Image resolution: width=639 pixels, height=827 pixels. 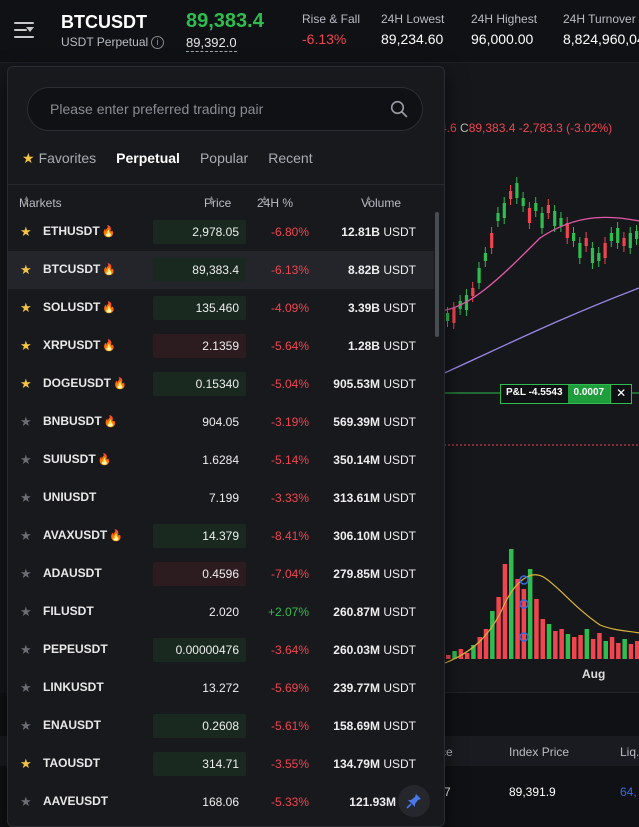 I want to click on tab-popular: Popular, so click(x=224, y=158).